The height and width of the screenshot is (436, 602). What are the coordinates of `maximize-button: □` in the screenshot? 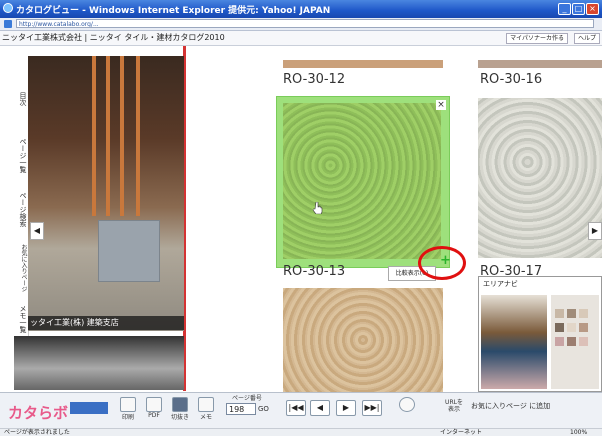 It's located at (578, 9).